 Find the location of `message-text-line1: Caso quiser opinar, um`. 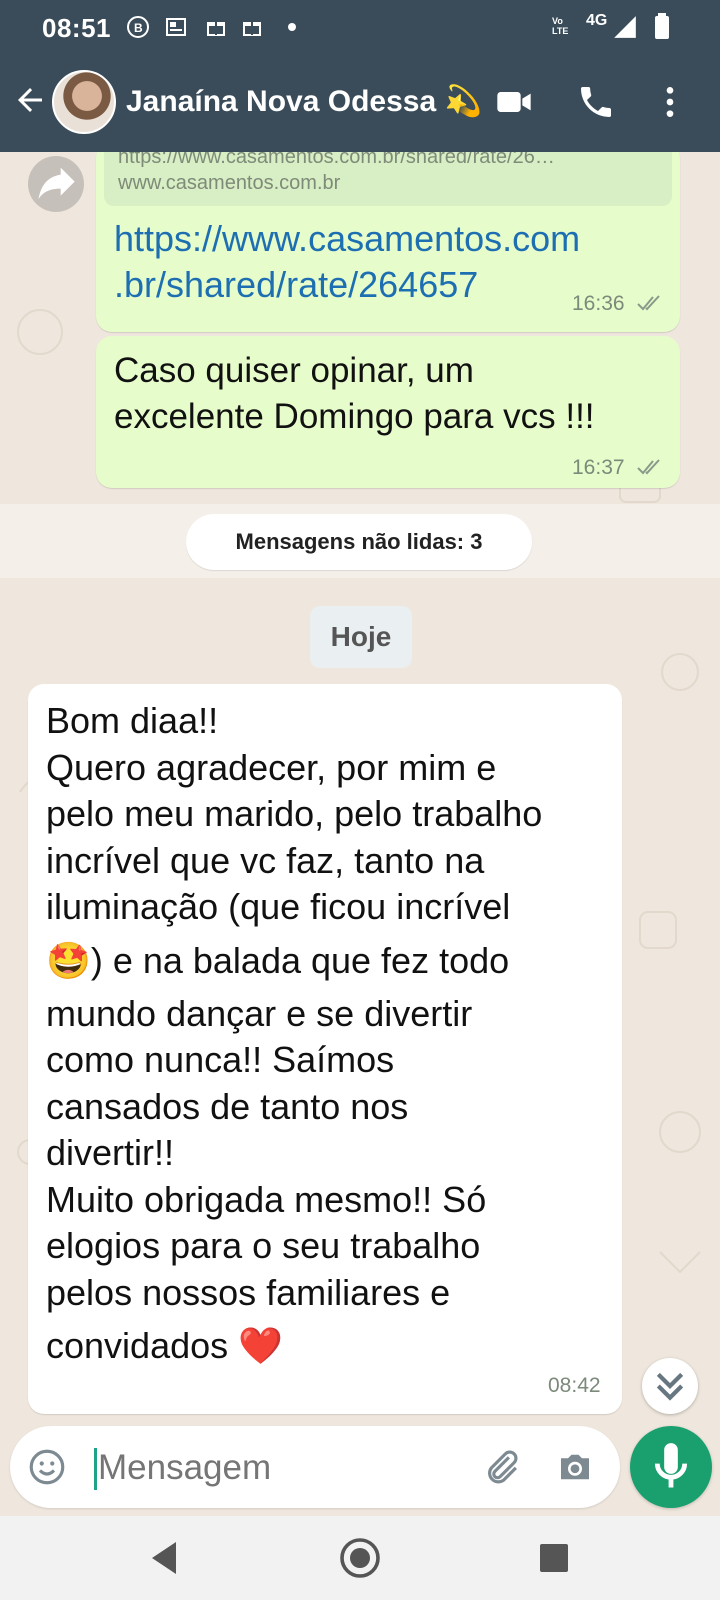

message-text-line1: Caso quiser opinar, um is located at coordinates (294, 370).